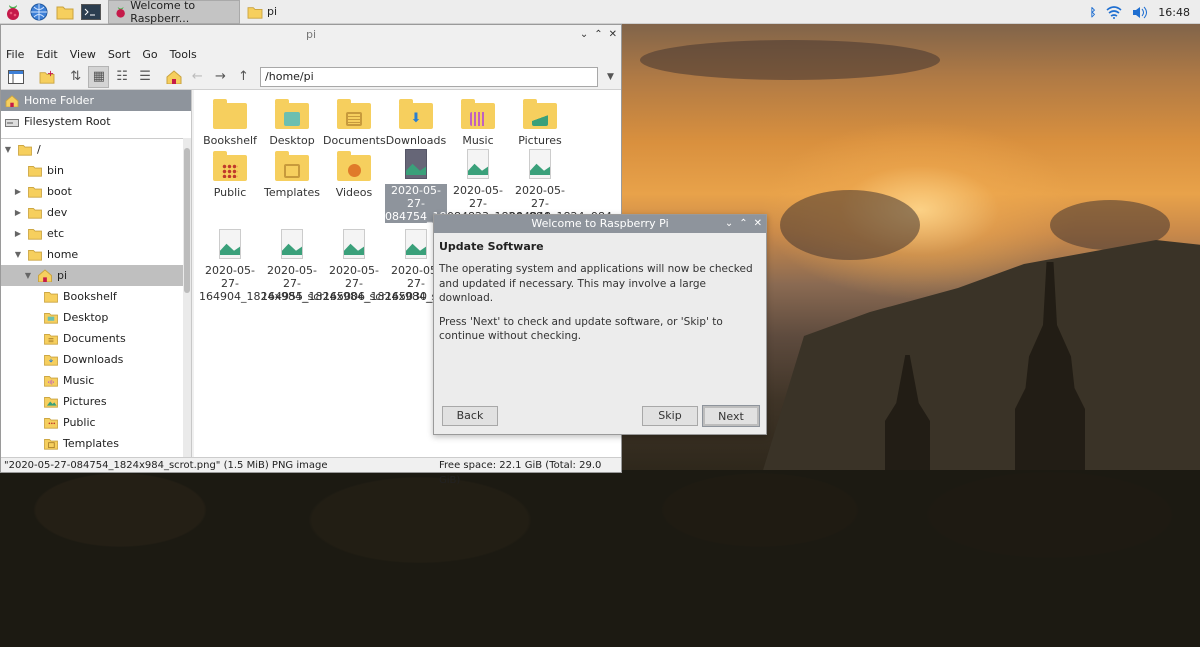 This screenshot has width=1200, height=647. Describe the element at coordinates (272, 11) in the screenshot. I see `task-label: pi` at that location.